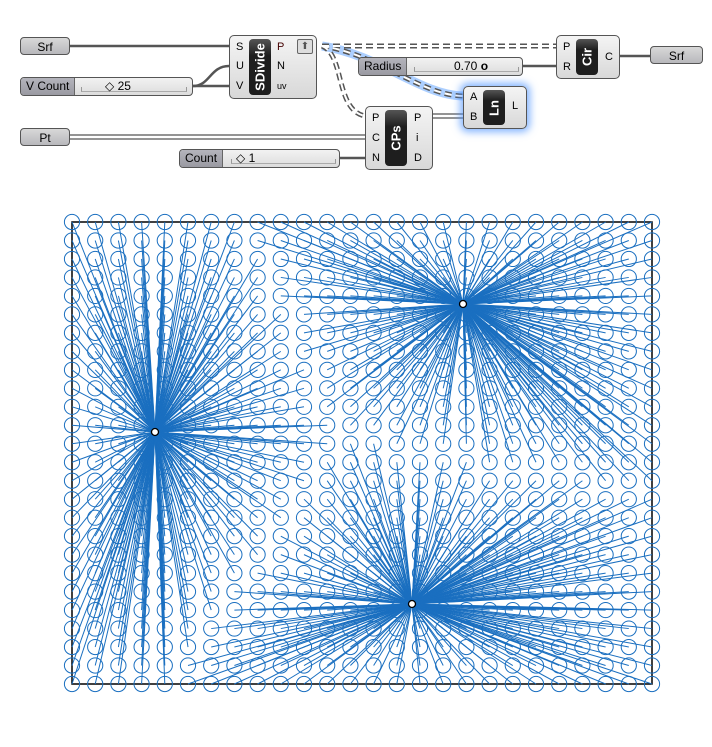  Describe the element at coordinates (45, 137) in the screenshot. I see `pt-param: Pt` at that location.